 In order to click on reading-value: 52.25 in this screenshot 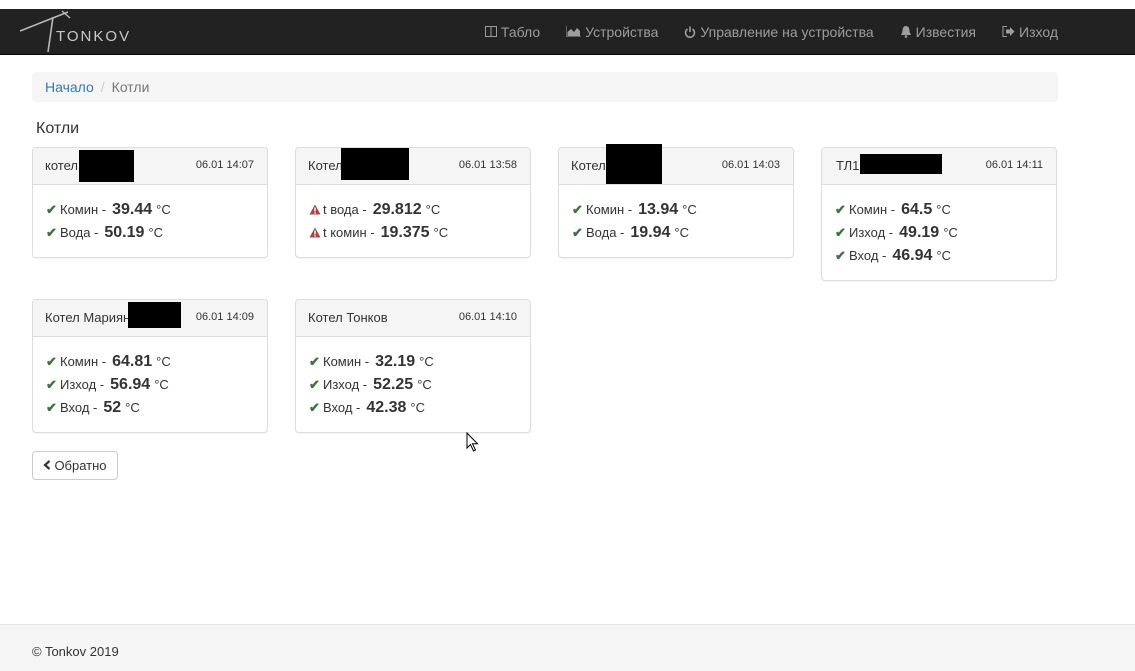, I will do `click(393, 384)`.